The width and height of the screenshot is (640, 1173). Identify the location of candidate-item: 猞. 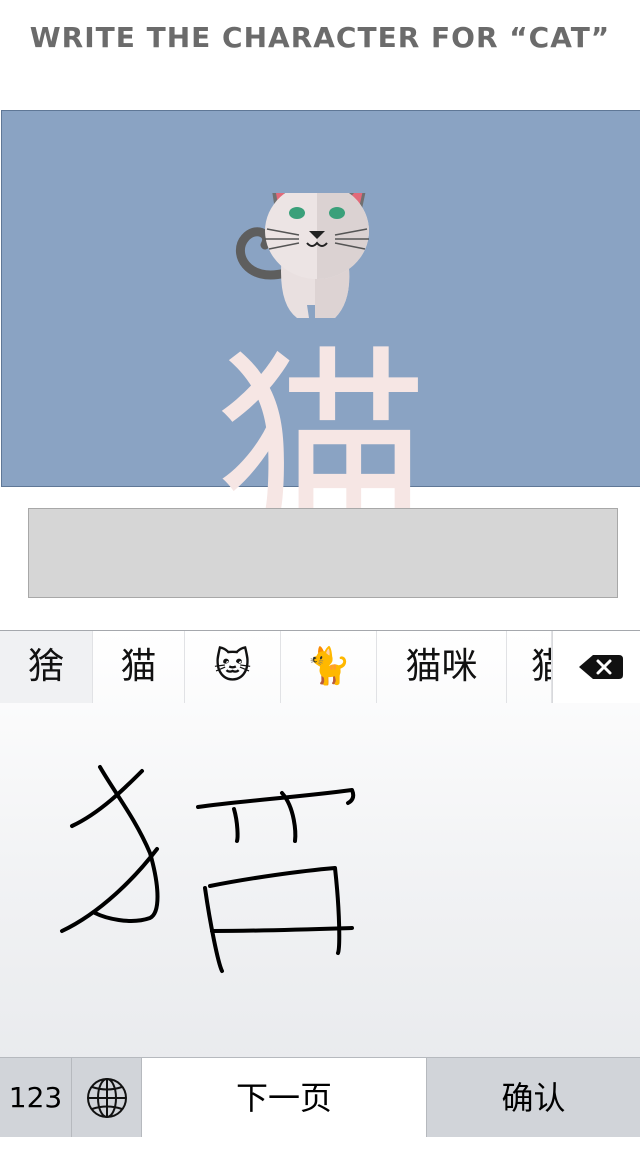
(46, 667).